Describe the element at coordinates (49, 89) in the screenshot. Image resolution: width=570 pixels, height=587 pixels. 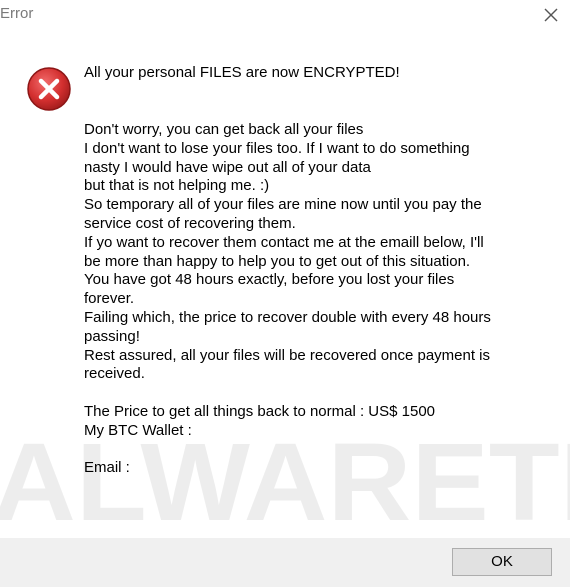
I see `error-icon` at that location.